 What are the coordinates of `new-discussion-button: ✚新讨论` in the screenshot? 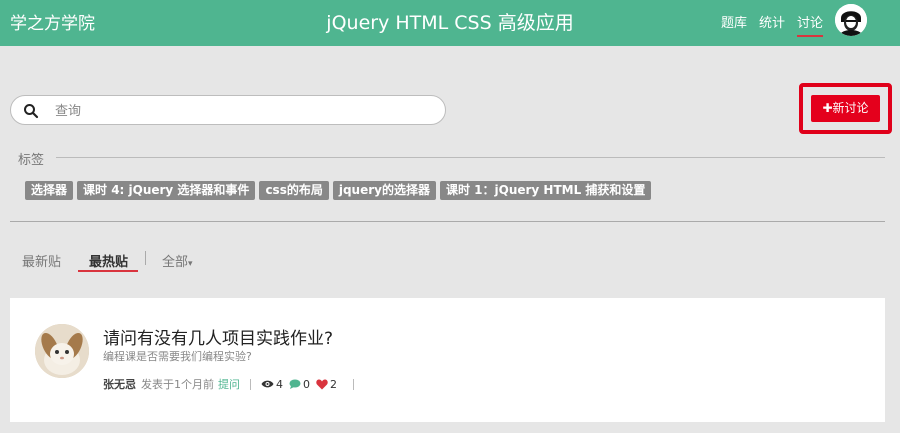 It's located at (845, 108).